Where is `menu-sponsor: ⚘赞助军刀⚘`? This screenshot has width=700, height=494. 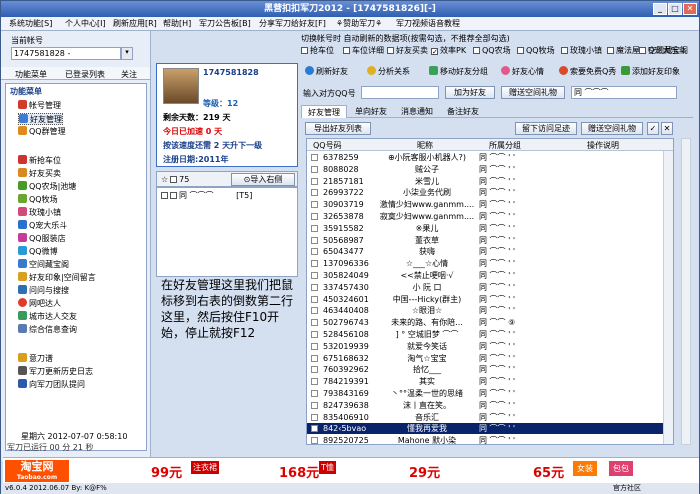 menu-sponsor: ⚘赞助军刀⚘ is located at coordinates (359, 23).